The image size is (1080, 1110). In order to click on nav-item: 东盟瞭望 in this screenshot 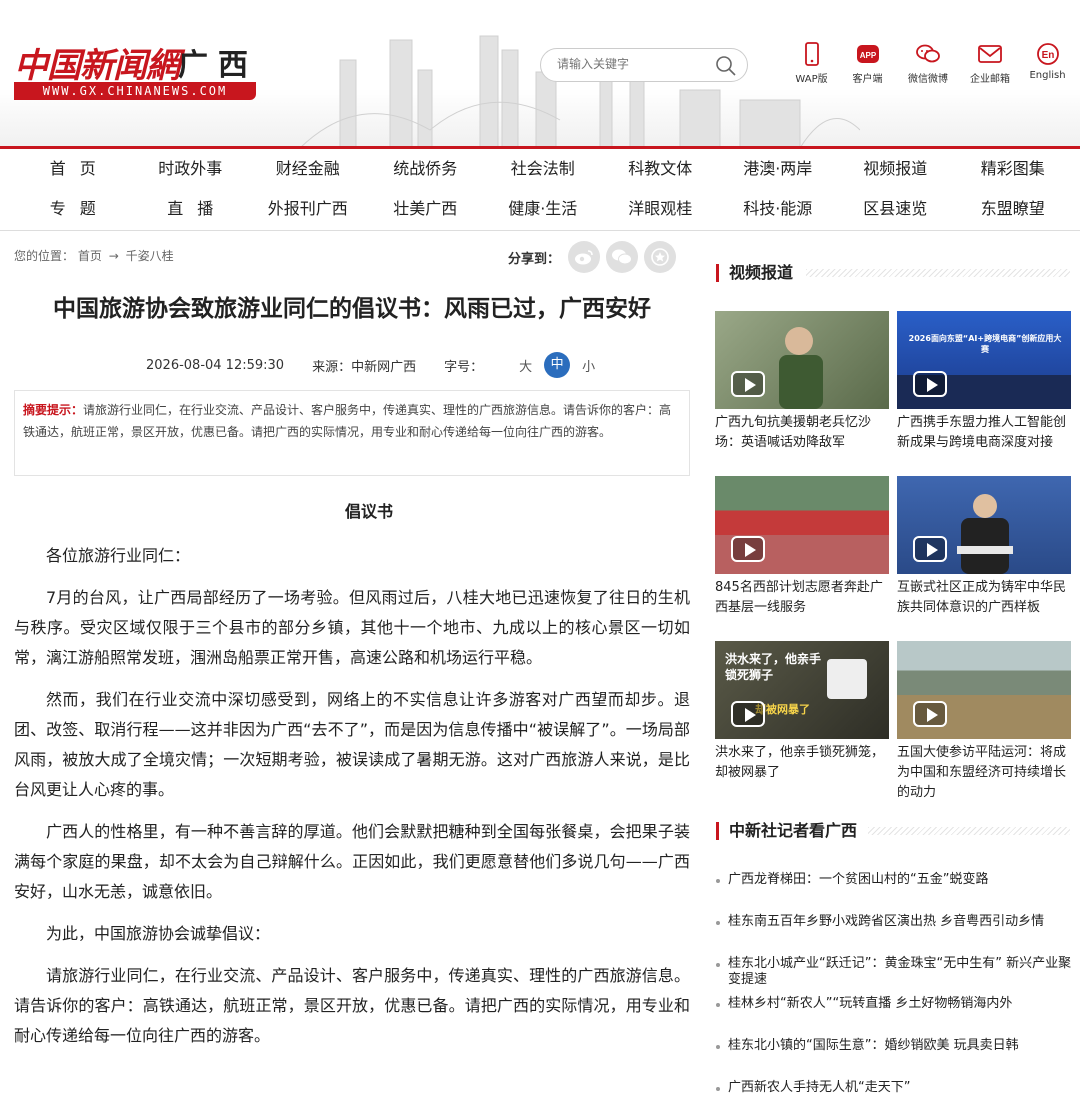, I will do `click(1013, 209)`.